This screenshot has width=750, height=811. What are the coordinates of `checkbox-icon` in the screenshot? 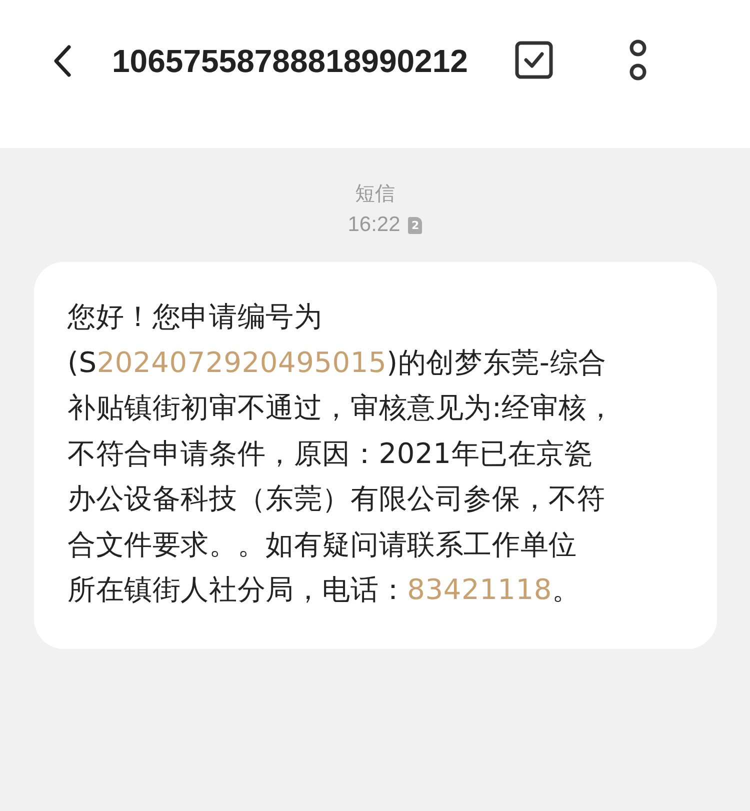 It's located at (534, 60).